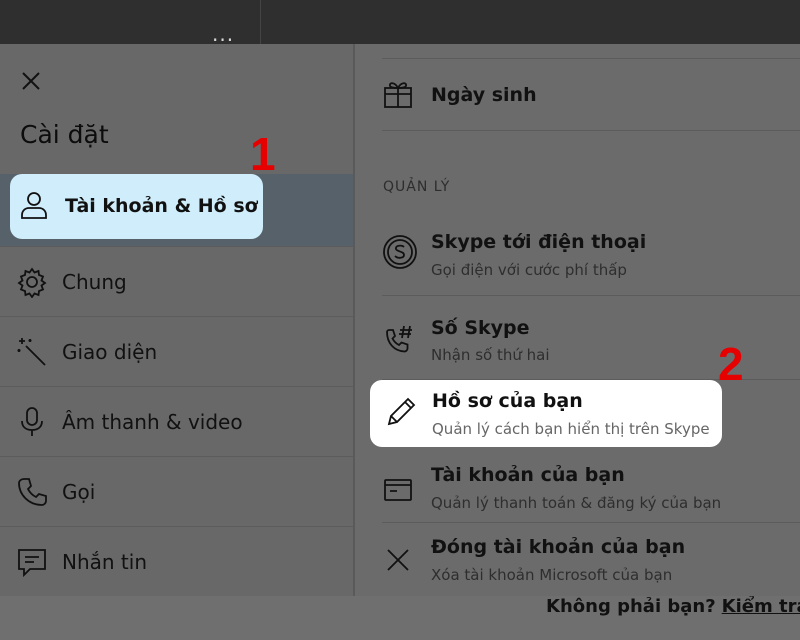 The width and height of the screenshot is (800, 640). Describe the element at coordinates (79, 492) in the screenshot. I see `sidebar-item-label: Gọi` at that location.